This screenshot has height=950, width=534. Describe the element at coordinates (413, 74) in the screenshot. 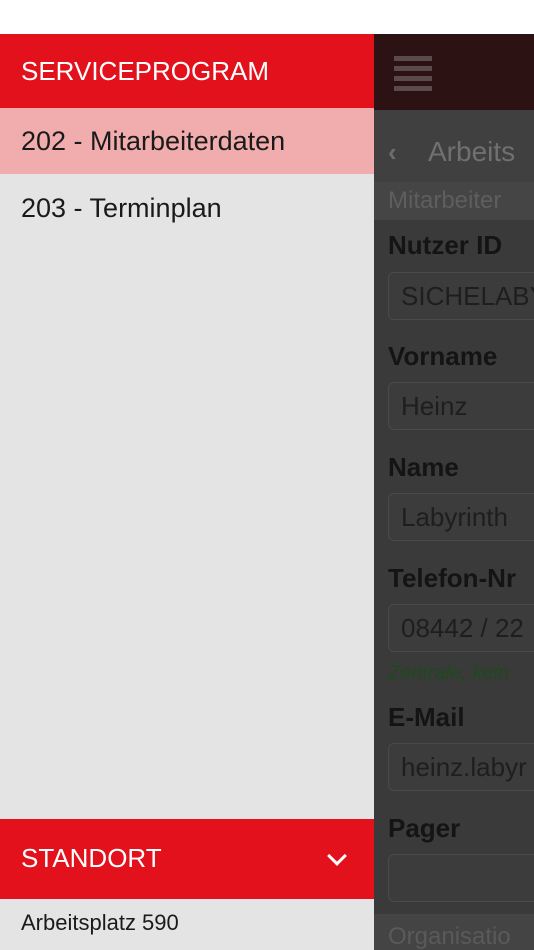

I see `hamburger-menu-icon` at that location.